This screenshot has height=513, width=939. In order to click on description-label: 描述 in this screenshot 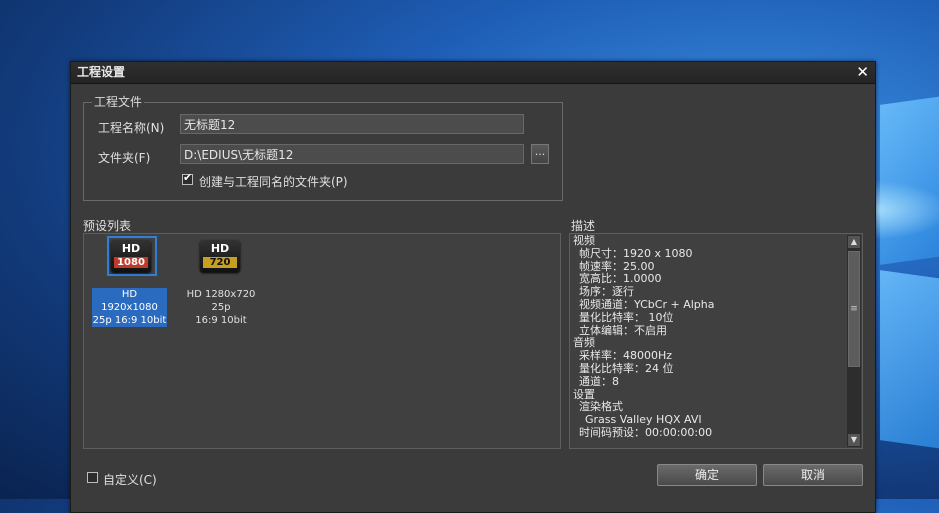, I will do `click(583, 226)`.